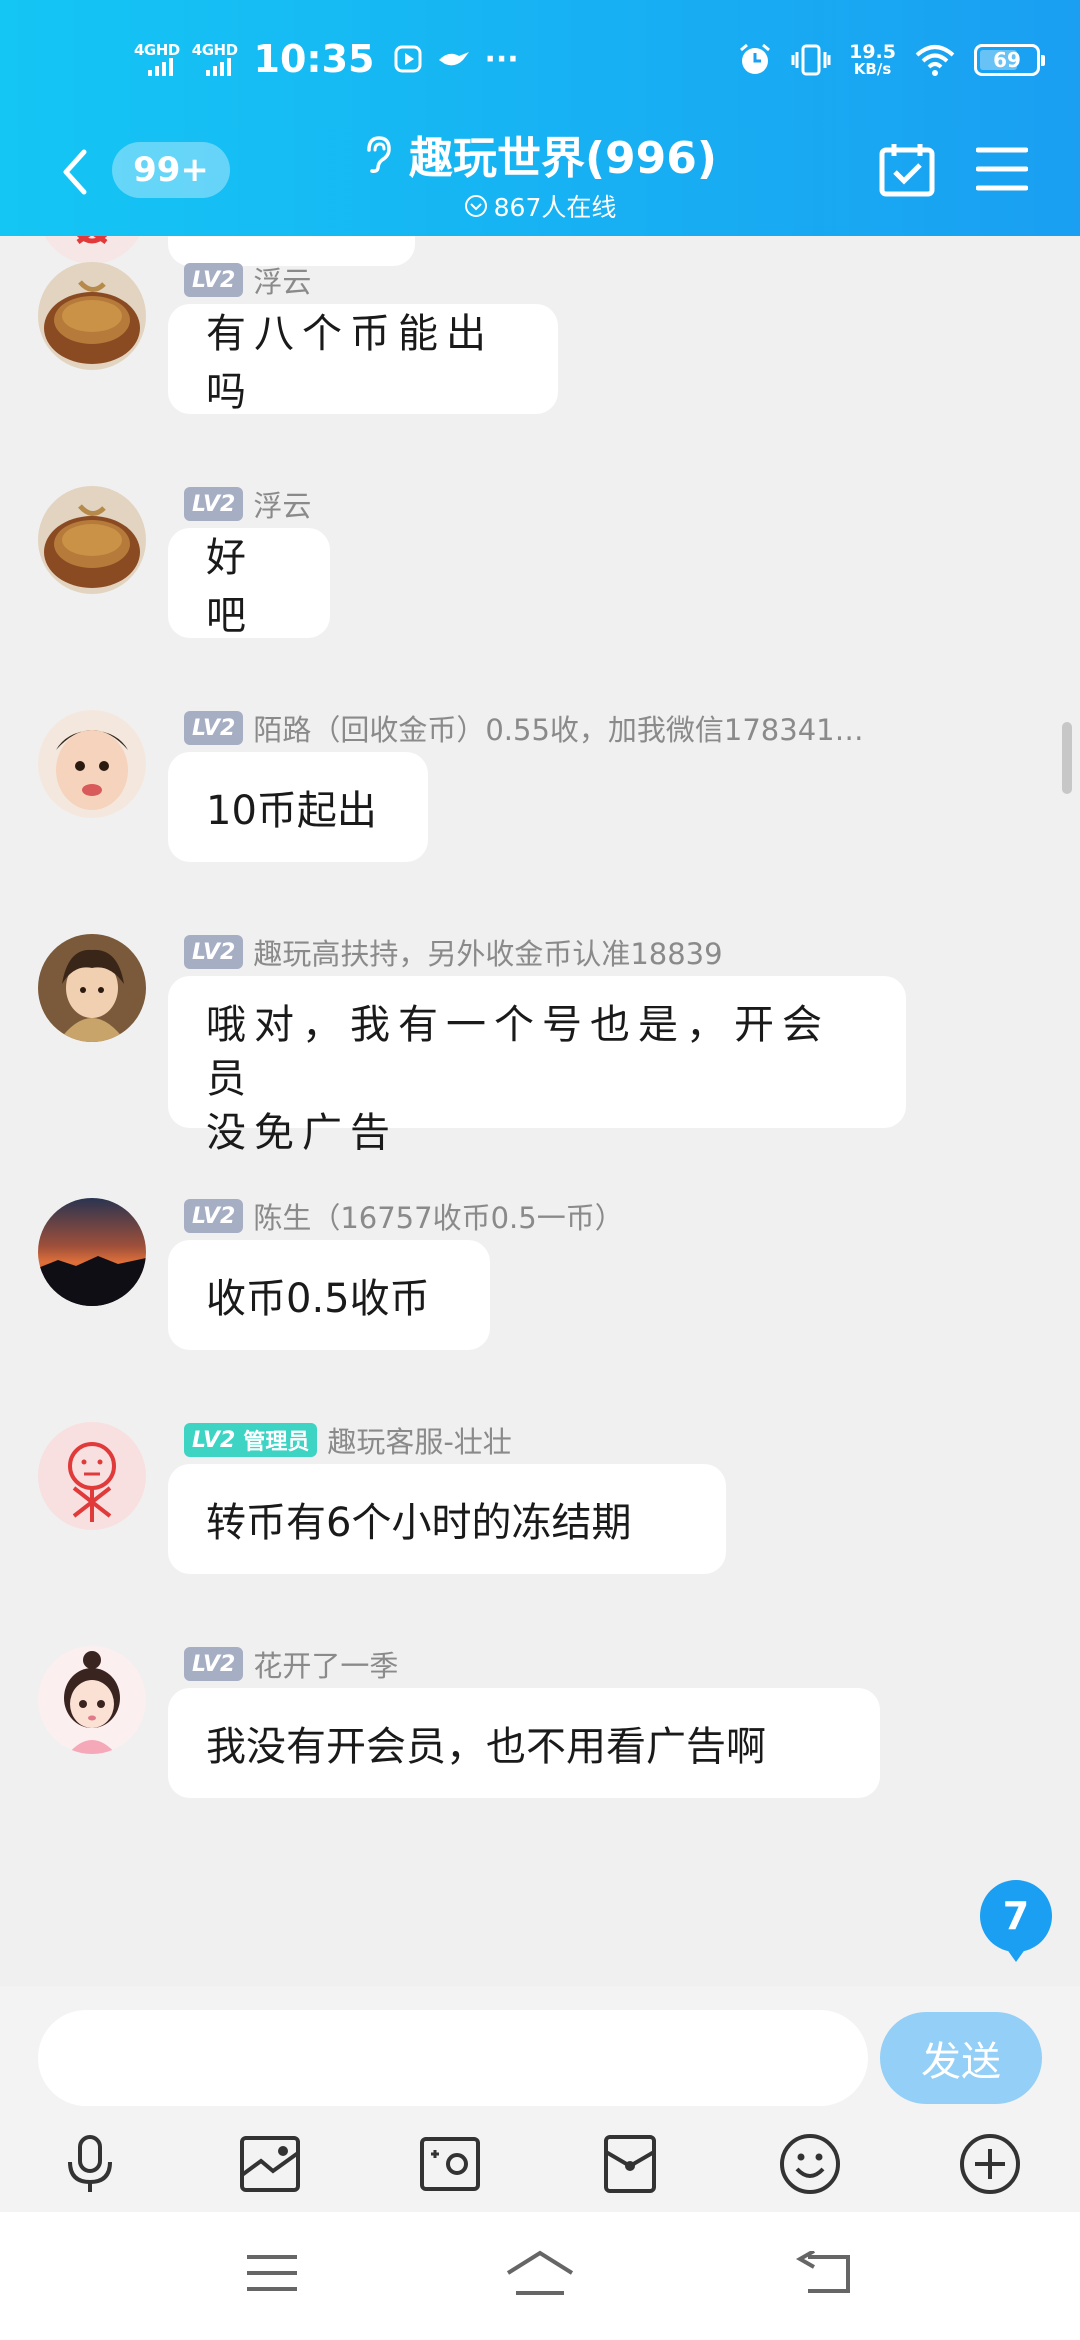  Describe the element at coordinates (453, 59) in the screenshot. I see `bird-icon` at that location.